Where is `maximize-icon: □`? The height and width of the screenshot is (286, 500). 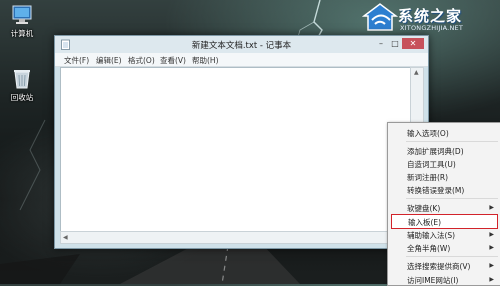
maximize-icon: □ is located at coordinates (395, 43).